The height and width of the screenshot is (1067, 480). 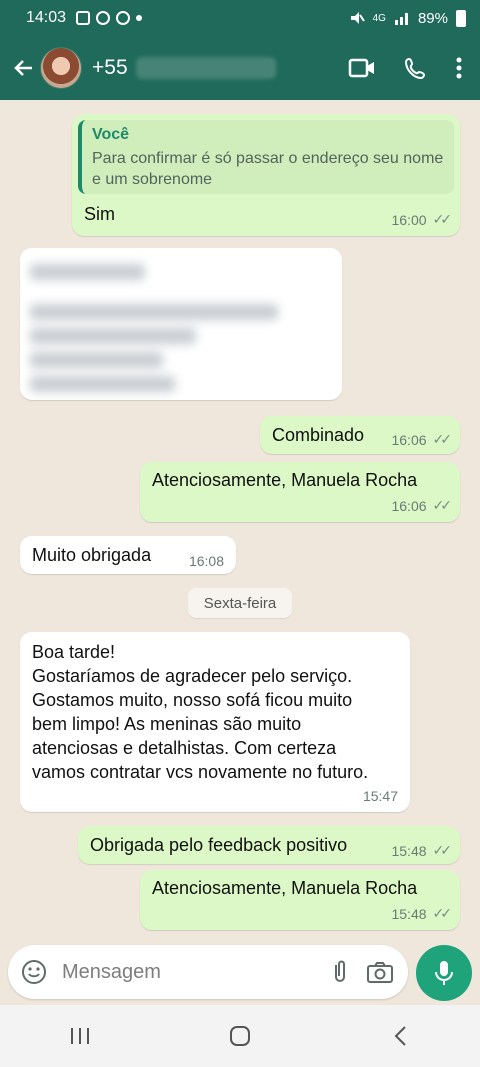 What do you see at coordinates (461, 18) in the screenshot?
I see `battery-icon` at bounding box center [461, 18].